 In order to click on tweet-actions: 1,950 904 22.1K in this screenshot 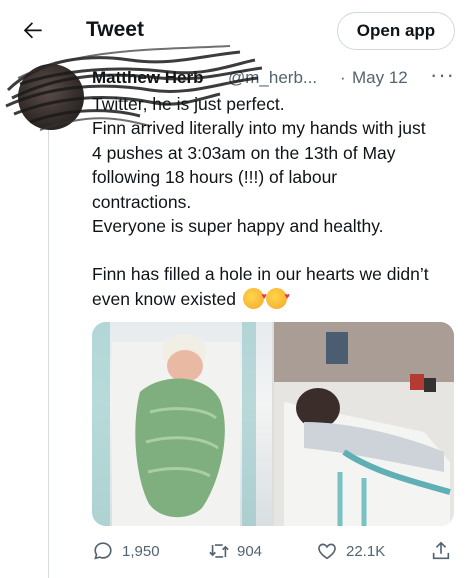, I will do `click(237, 553)`.